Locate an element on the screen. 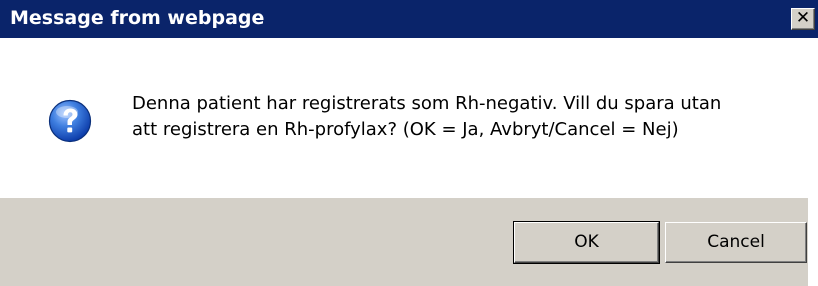  dialog-title: Message from webpage is located at coordinates (137, 18).